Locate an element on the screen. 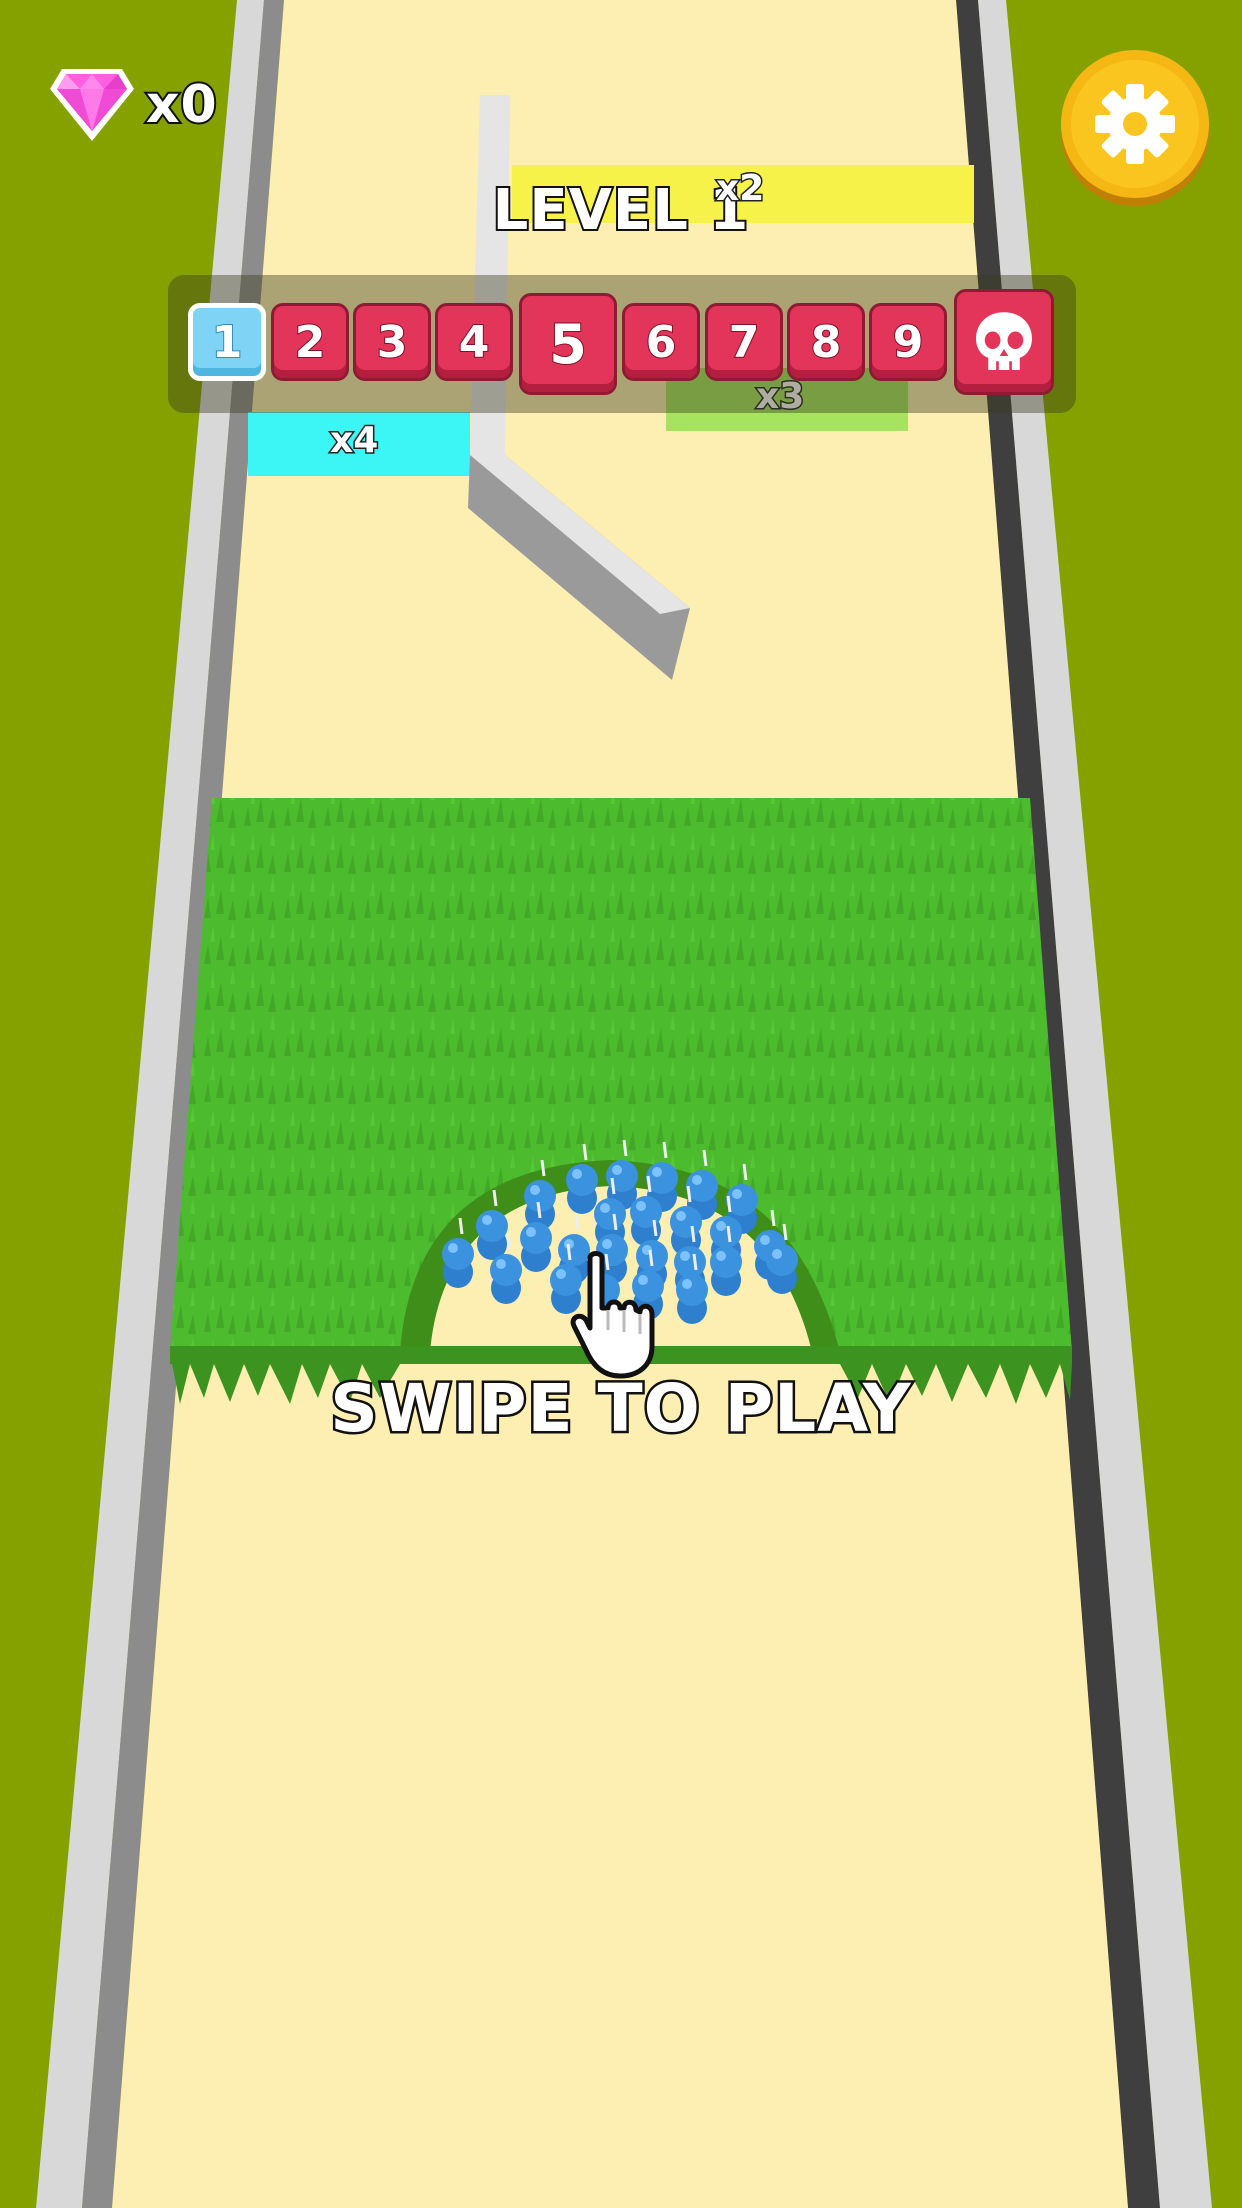 The image size is (1242, 2208). level-tile-3: 3 is located at coordinates (392, 342).